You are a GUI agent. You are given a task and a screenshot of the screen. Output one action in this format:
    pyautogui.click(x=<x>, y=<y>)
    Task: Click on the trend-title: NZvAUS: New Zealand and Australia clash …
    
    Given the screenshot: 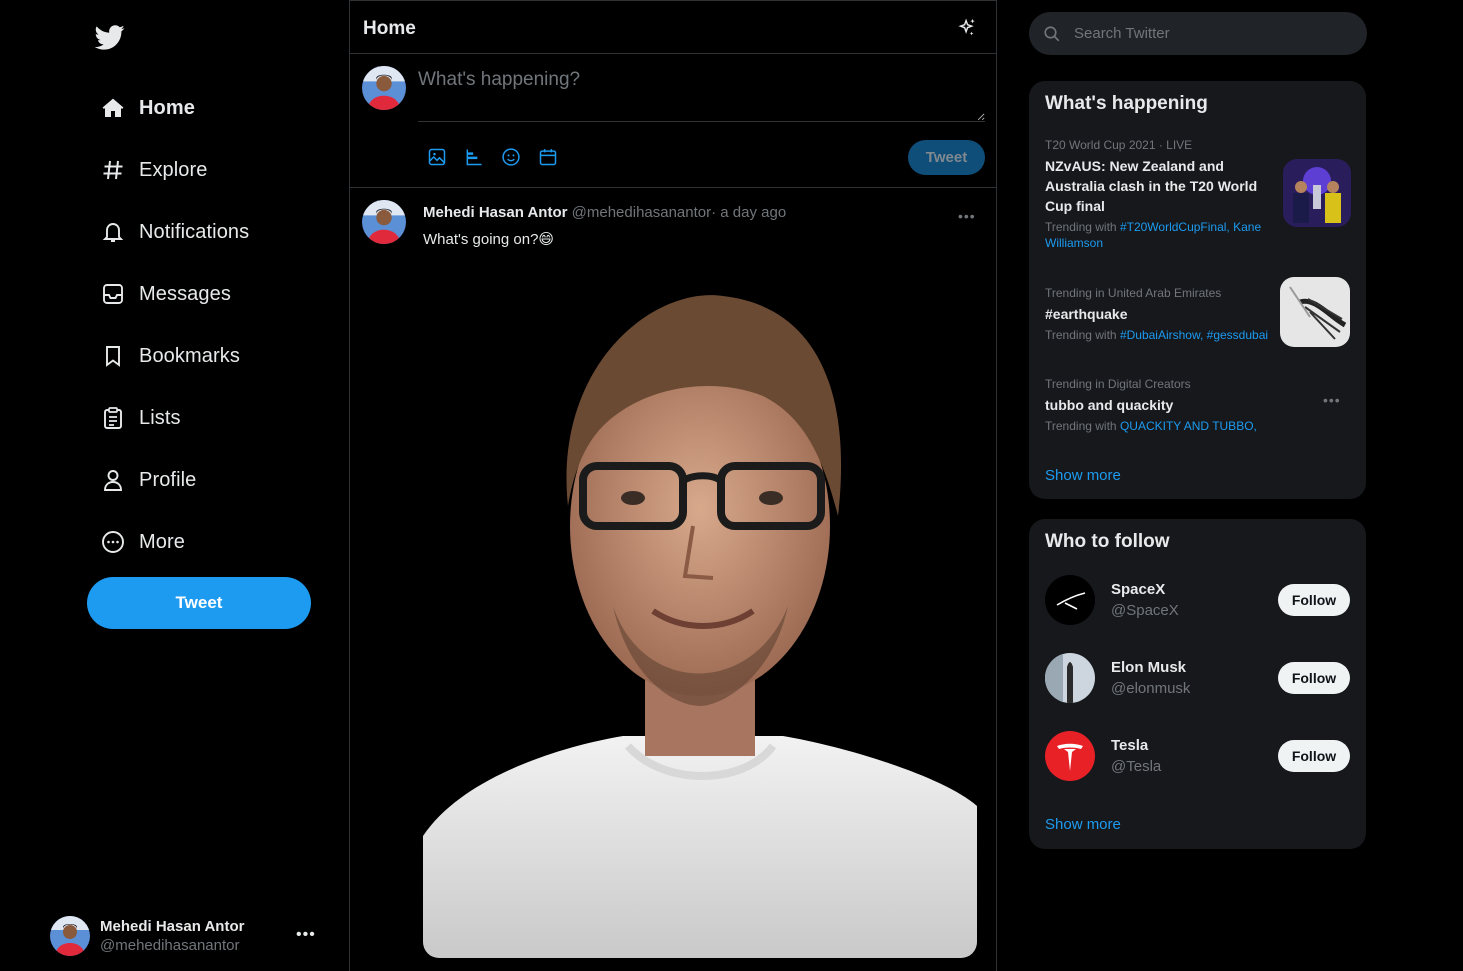 What is the action you would take?
    pyautogui.click(x=1151, y=186)
    